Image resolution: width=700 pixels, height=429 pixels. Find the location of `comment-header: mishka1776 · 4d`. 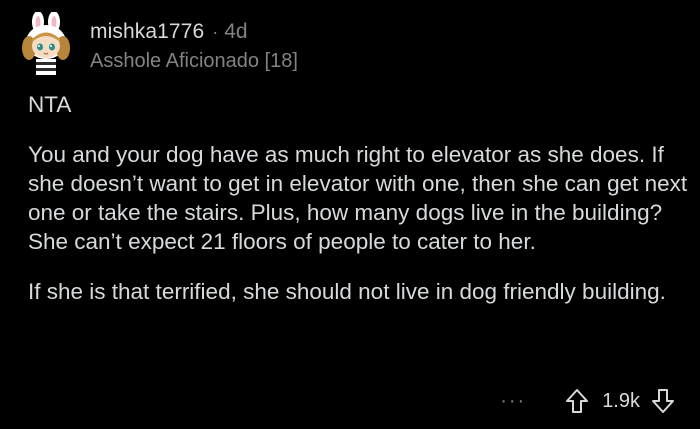

comment-header: mishka1776 · 4d is located at coordinates (194, 31).